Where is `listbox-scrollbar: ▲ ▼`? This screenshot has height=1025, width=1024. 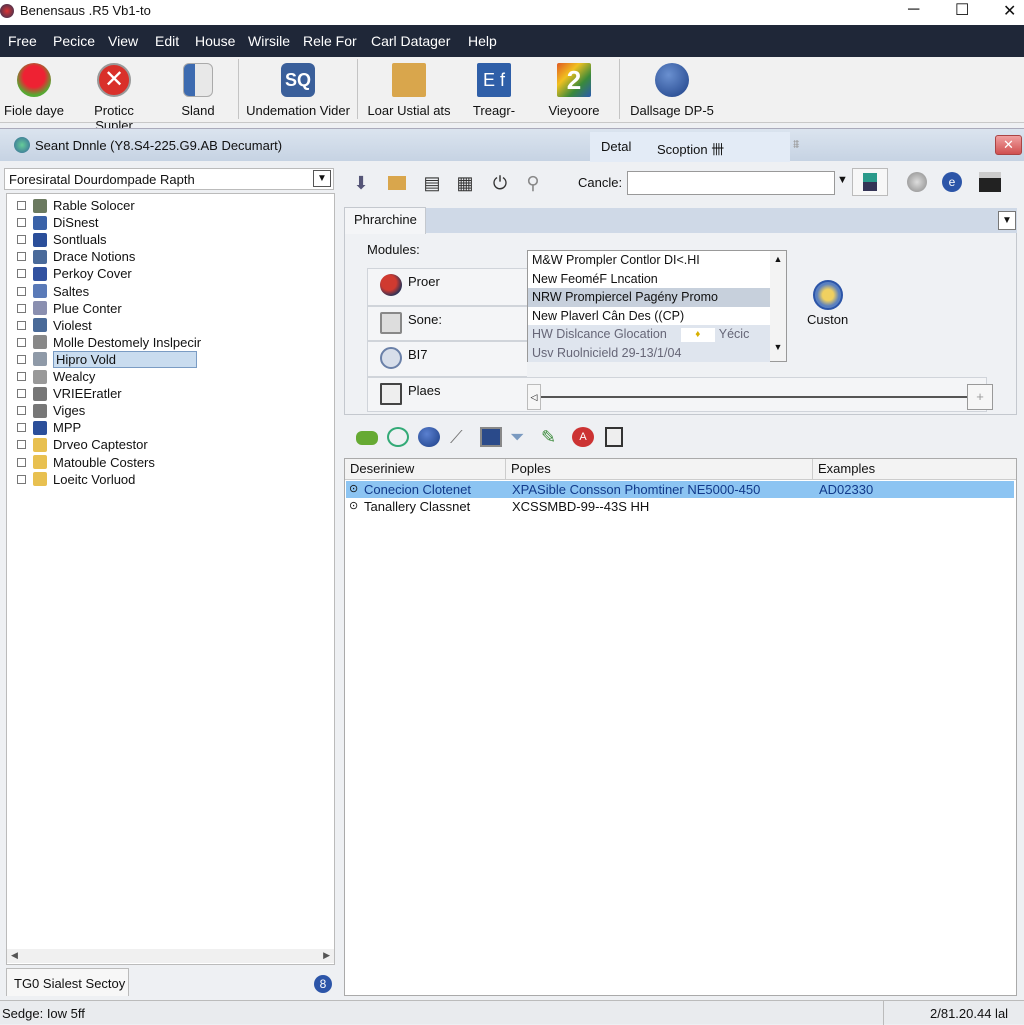
listbox-scrollbar: ▲ ▼ is located at coordinates (778, 306).